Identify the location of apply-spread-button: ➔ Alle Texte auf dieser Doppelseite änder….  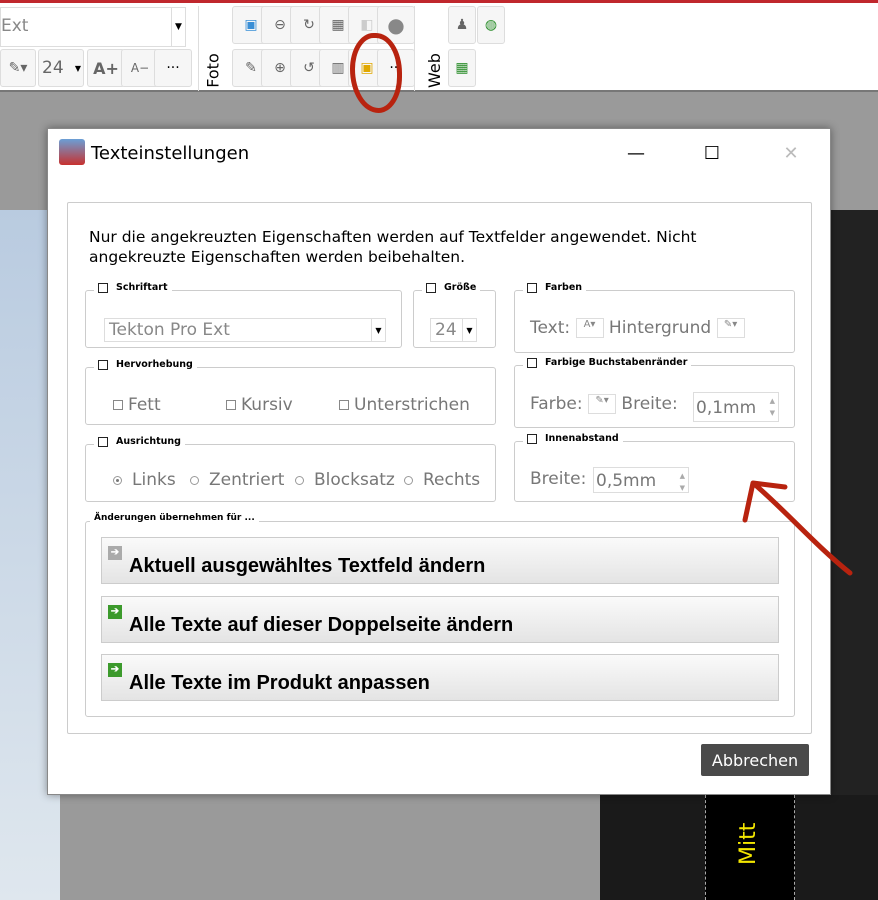
(440, 619).